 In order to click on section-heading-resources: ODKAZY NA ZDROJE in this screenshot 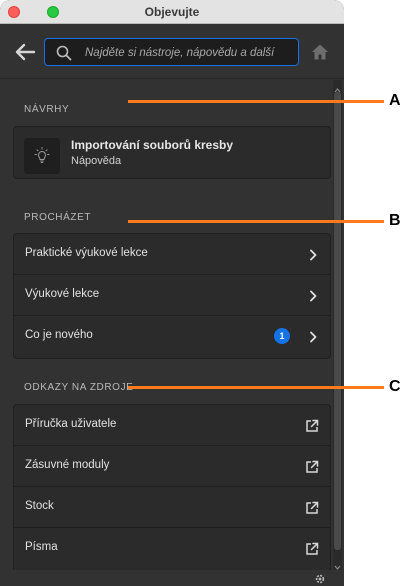, I will do `click(79, 387)`.